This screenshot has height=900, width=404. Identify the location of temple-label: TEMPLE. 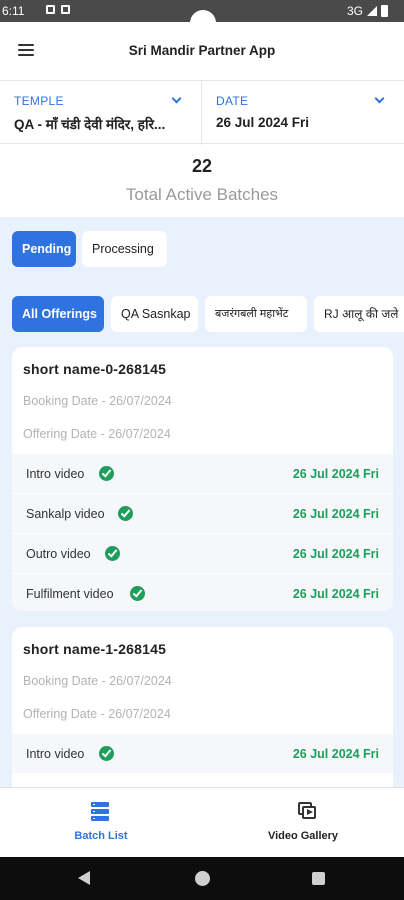
(39, 101).